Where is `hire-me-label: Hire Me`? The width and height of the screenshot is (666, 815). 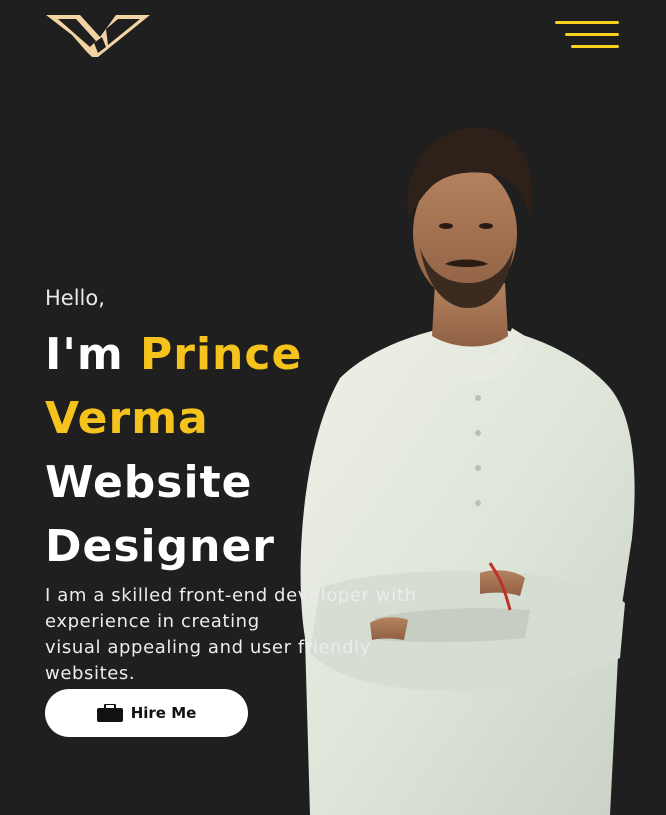 hire-me-label: Hire Me is located at coordinates (163, 713).